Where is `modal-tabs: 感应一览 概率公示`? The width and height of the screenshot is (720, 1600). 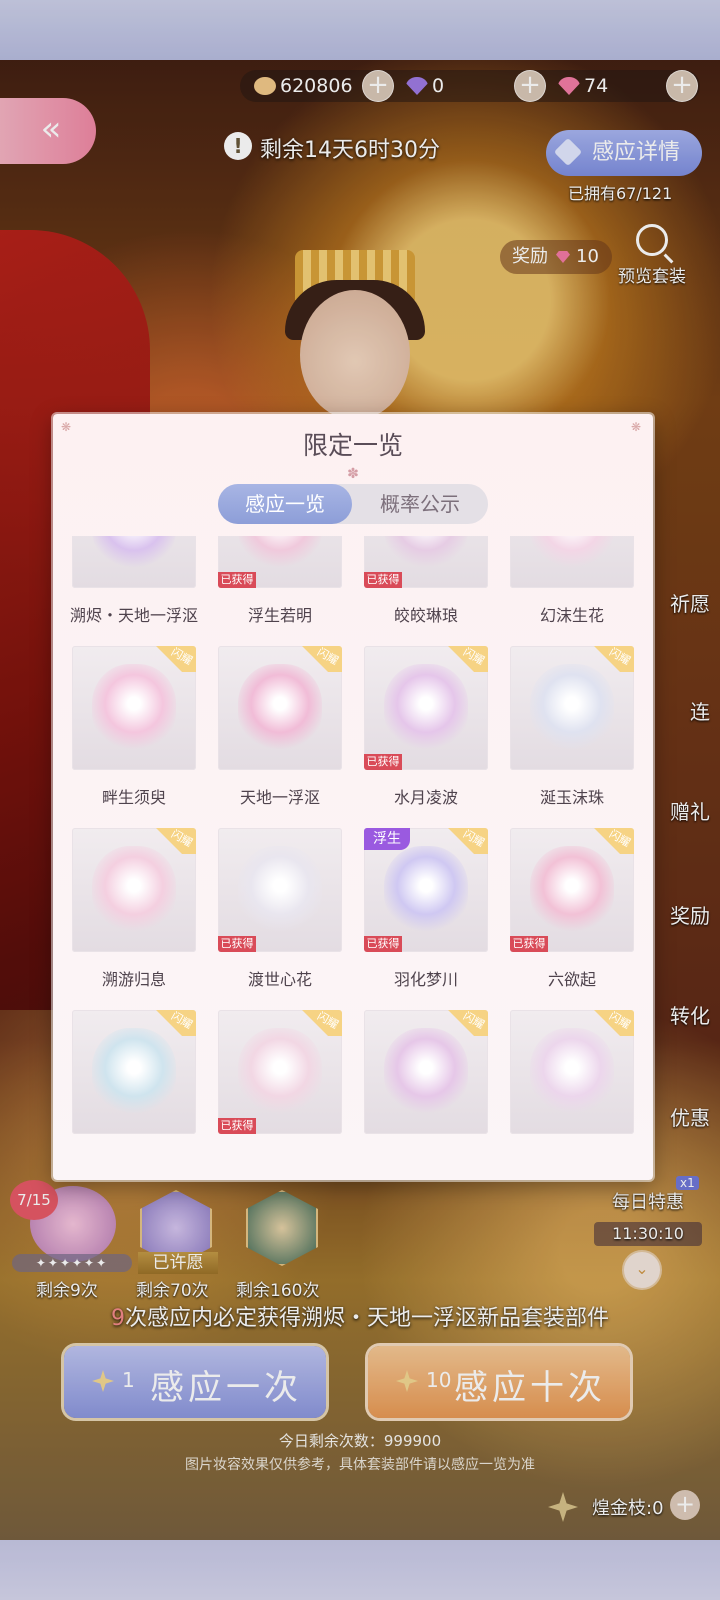 modal-tabs: 感应一览 概率公示 is located at coordinates (353, 504).